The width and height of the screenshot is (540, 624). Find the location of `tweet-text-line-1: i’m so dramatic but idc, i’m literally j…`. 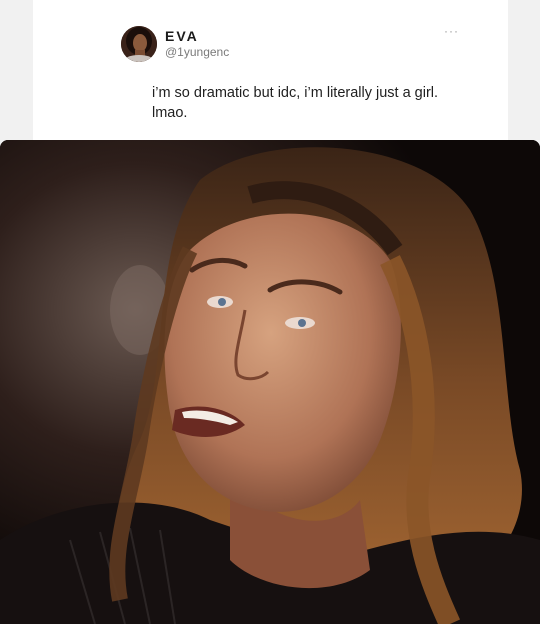

tweet-text-line-1: i’m so dramatic but idc, i’m literally j… is located at coordinates (295, 93).